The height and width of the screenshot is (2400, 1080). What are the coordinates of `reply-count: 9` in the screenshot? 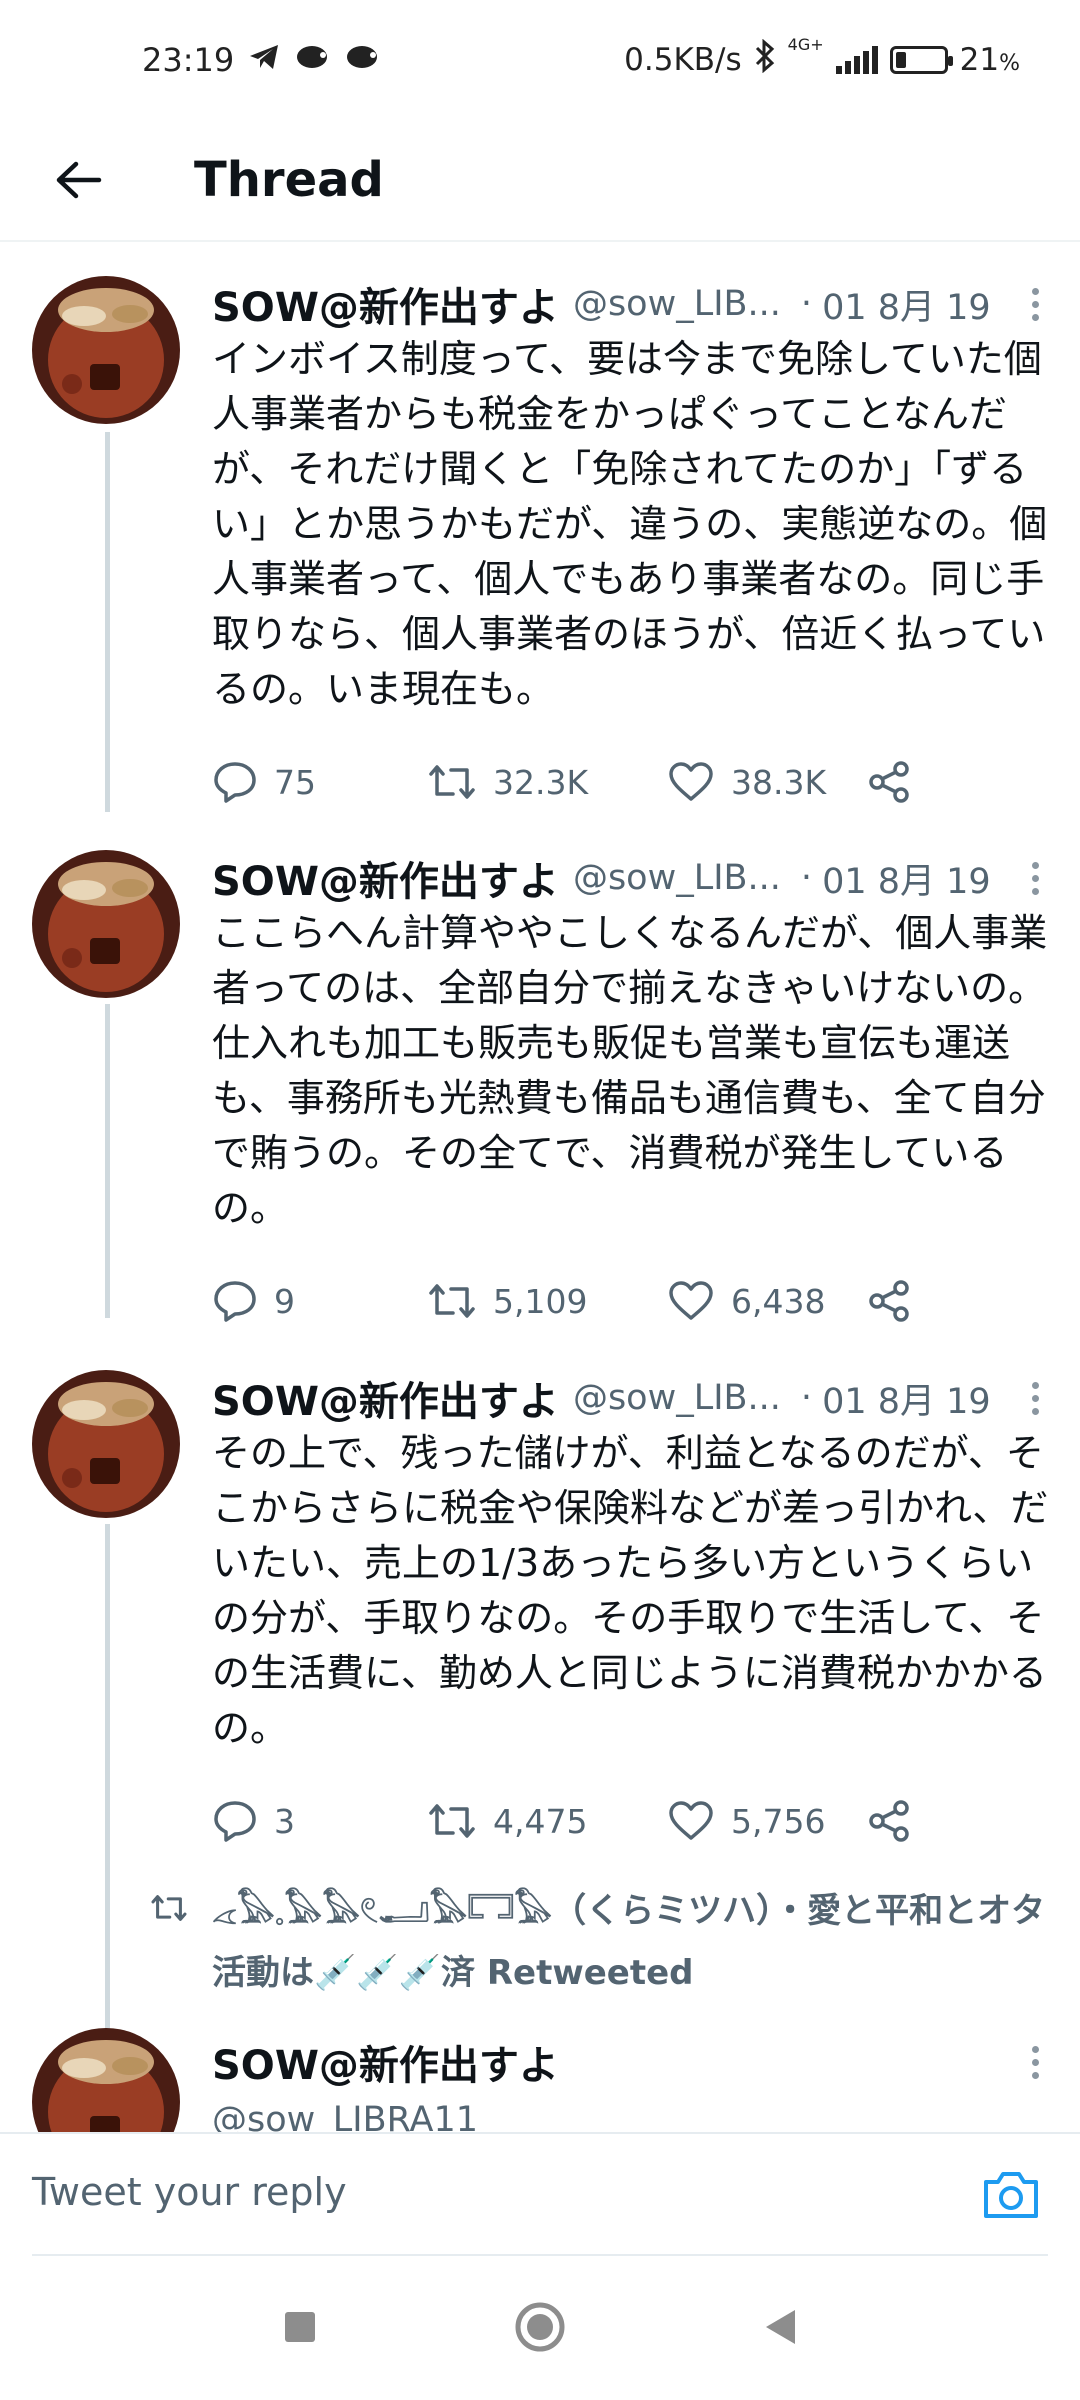 It's located at (284, 1301).